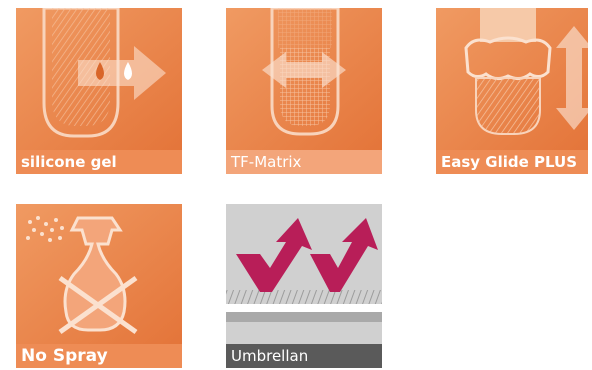 This screenshot has width=592, height=370. I want to click on feature-tile-no-spray: No Spray, so click(99, 286).